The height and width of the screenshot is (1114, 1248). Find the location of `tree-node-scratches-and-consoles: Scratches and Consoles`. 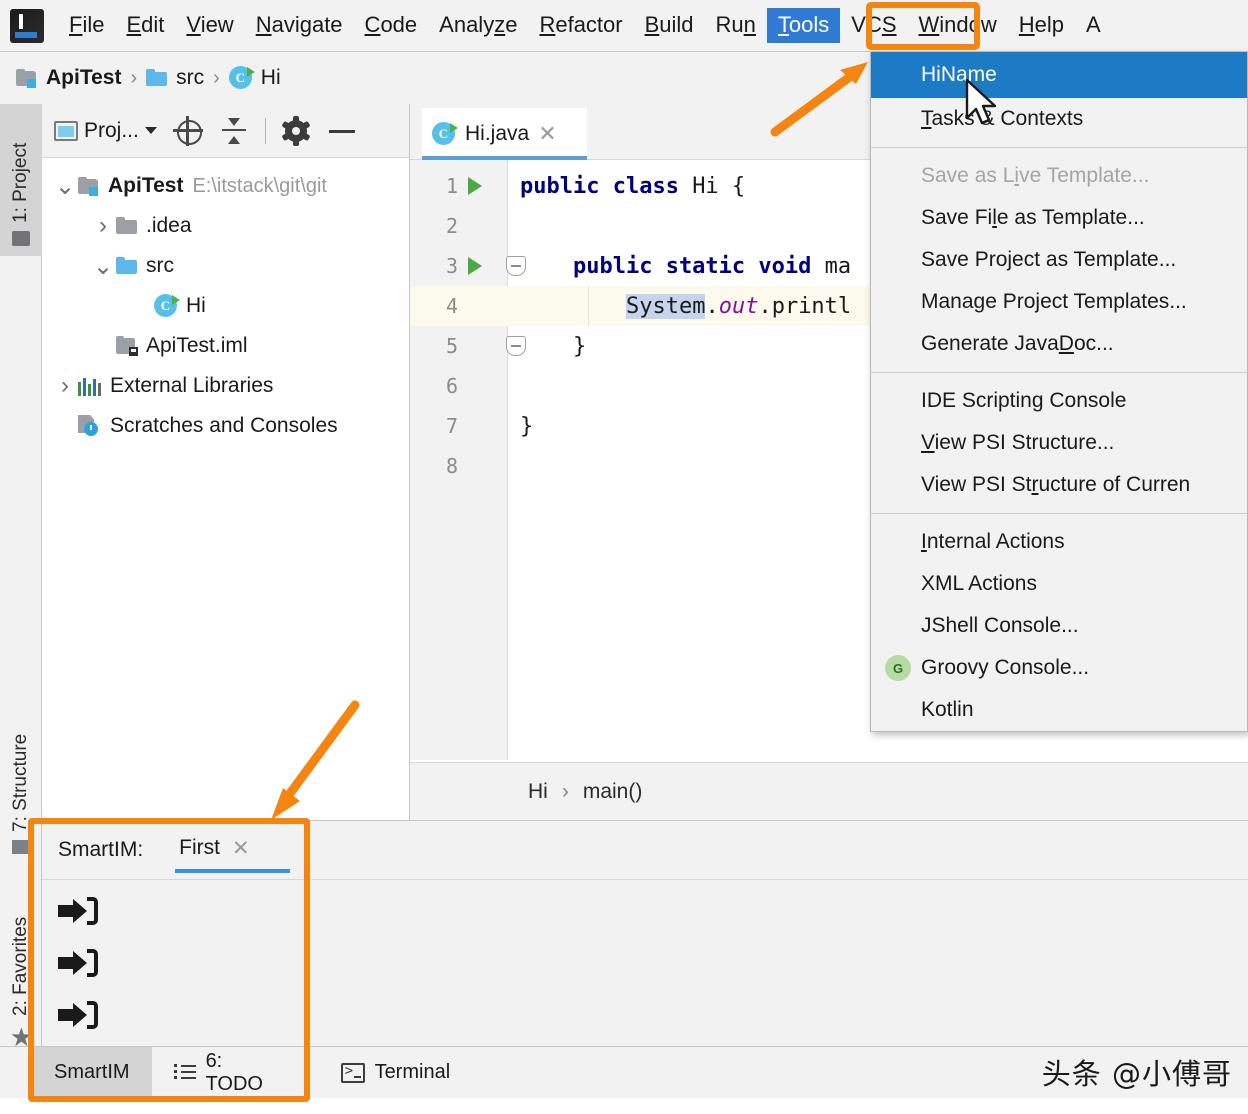

tree-node-scratches-and-consoles: Scratches and Consoles is located at coordinates (225, 426).